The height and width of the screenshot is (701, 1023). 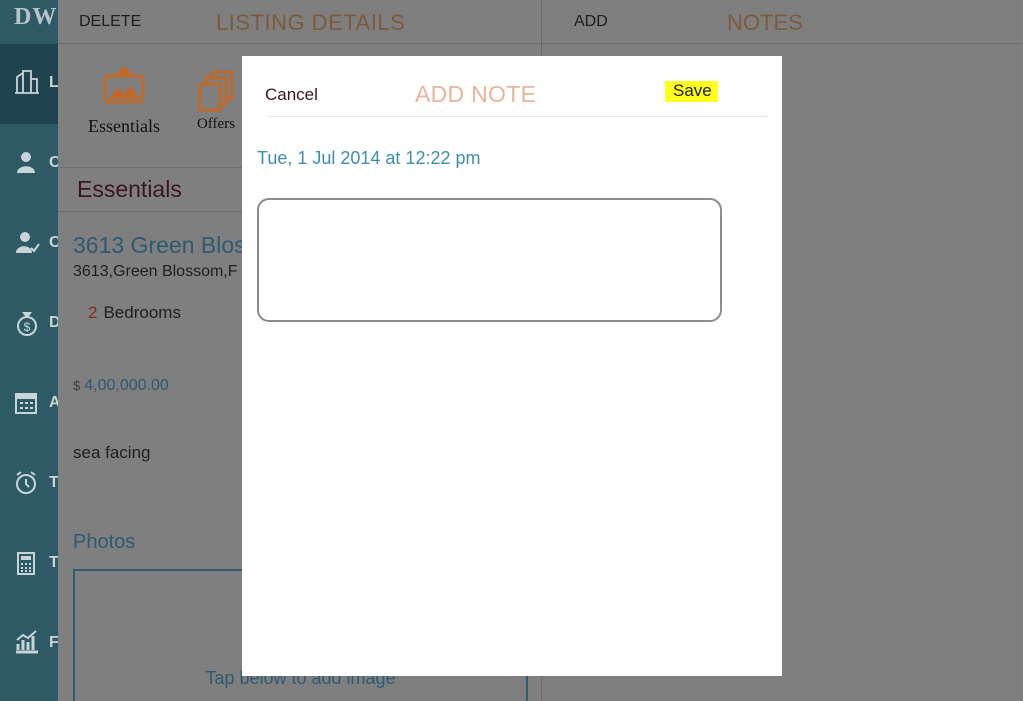 I want to click on cancel-button: Cancel, so click(x=291, y=95).